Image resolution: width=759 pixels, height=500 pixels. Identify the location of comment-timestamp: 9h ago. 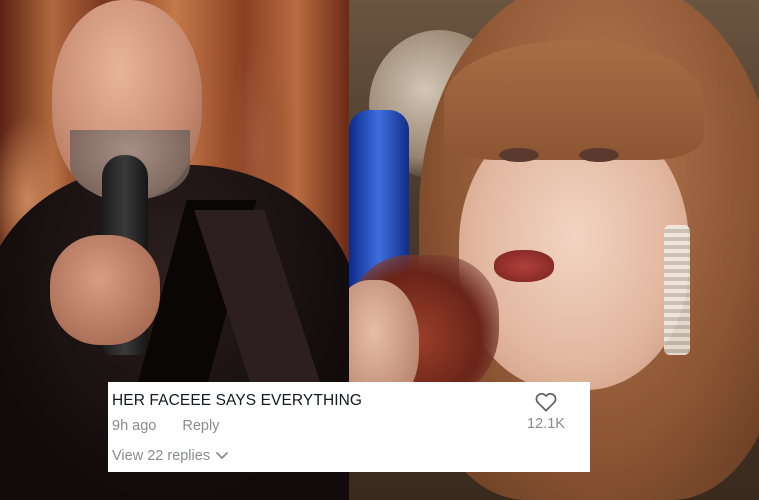
(134, 426).